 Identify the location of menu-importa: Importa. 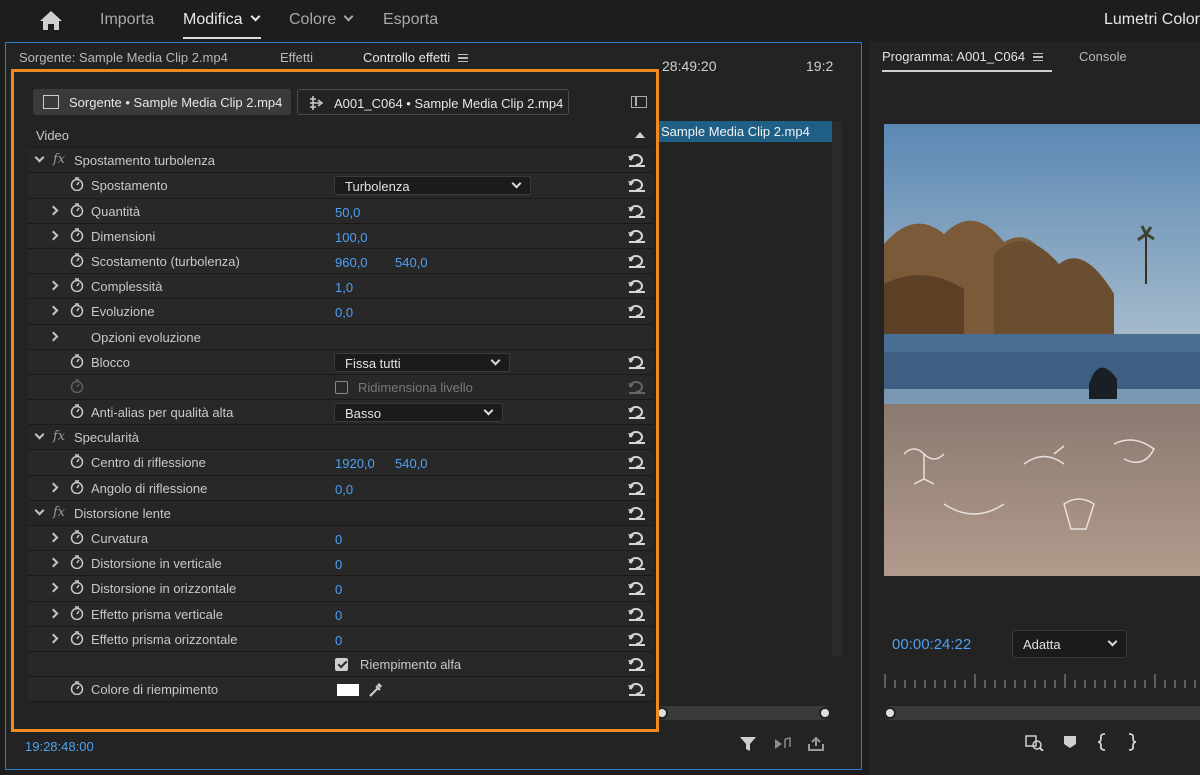
(127, 20).